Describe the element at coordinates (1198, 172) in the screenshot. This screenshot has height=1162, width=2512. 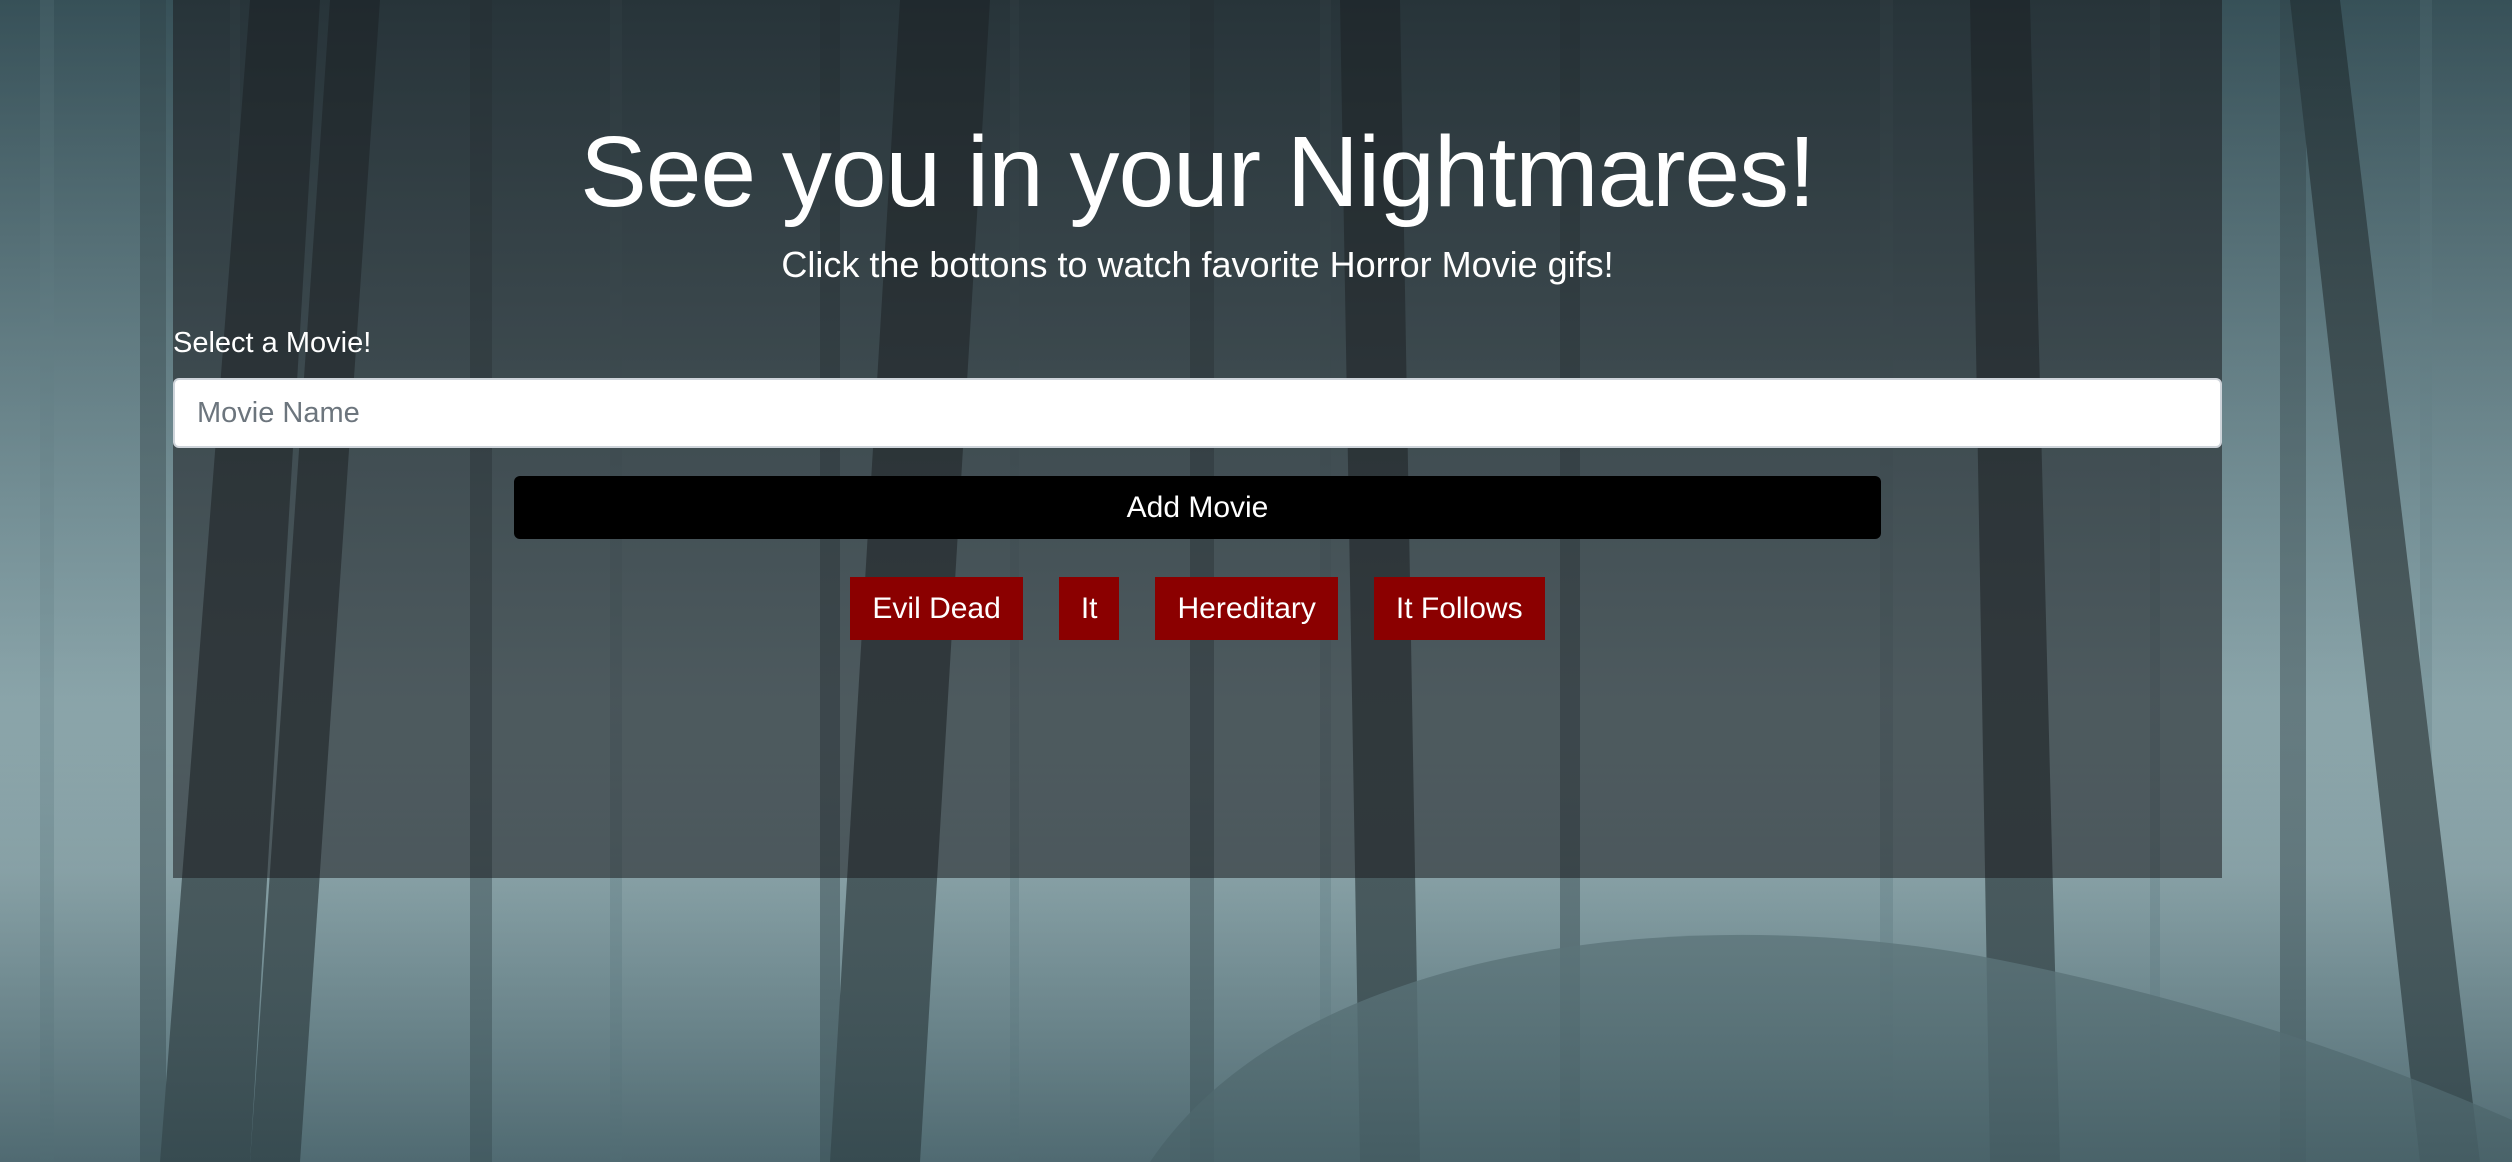
I see `page-title: See you in your Nightmares!` at that location.